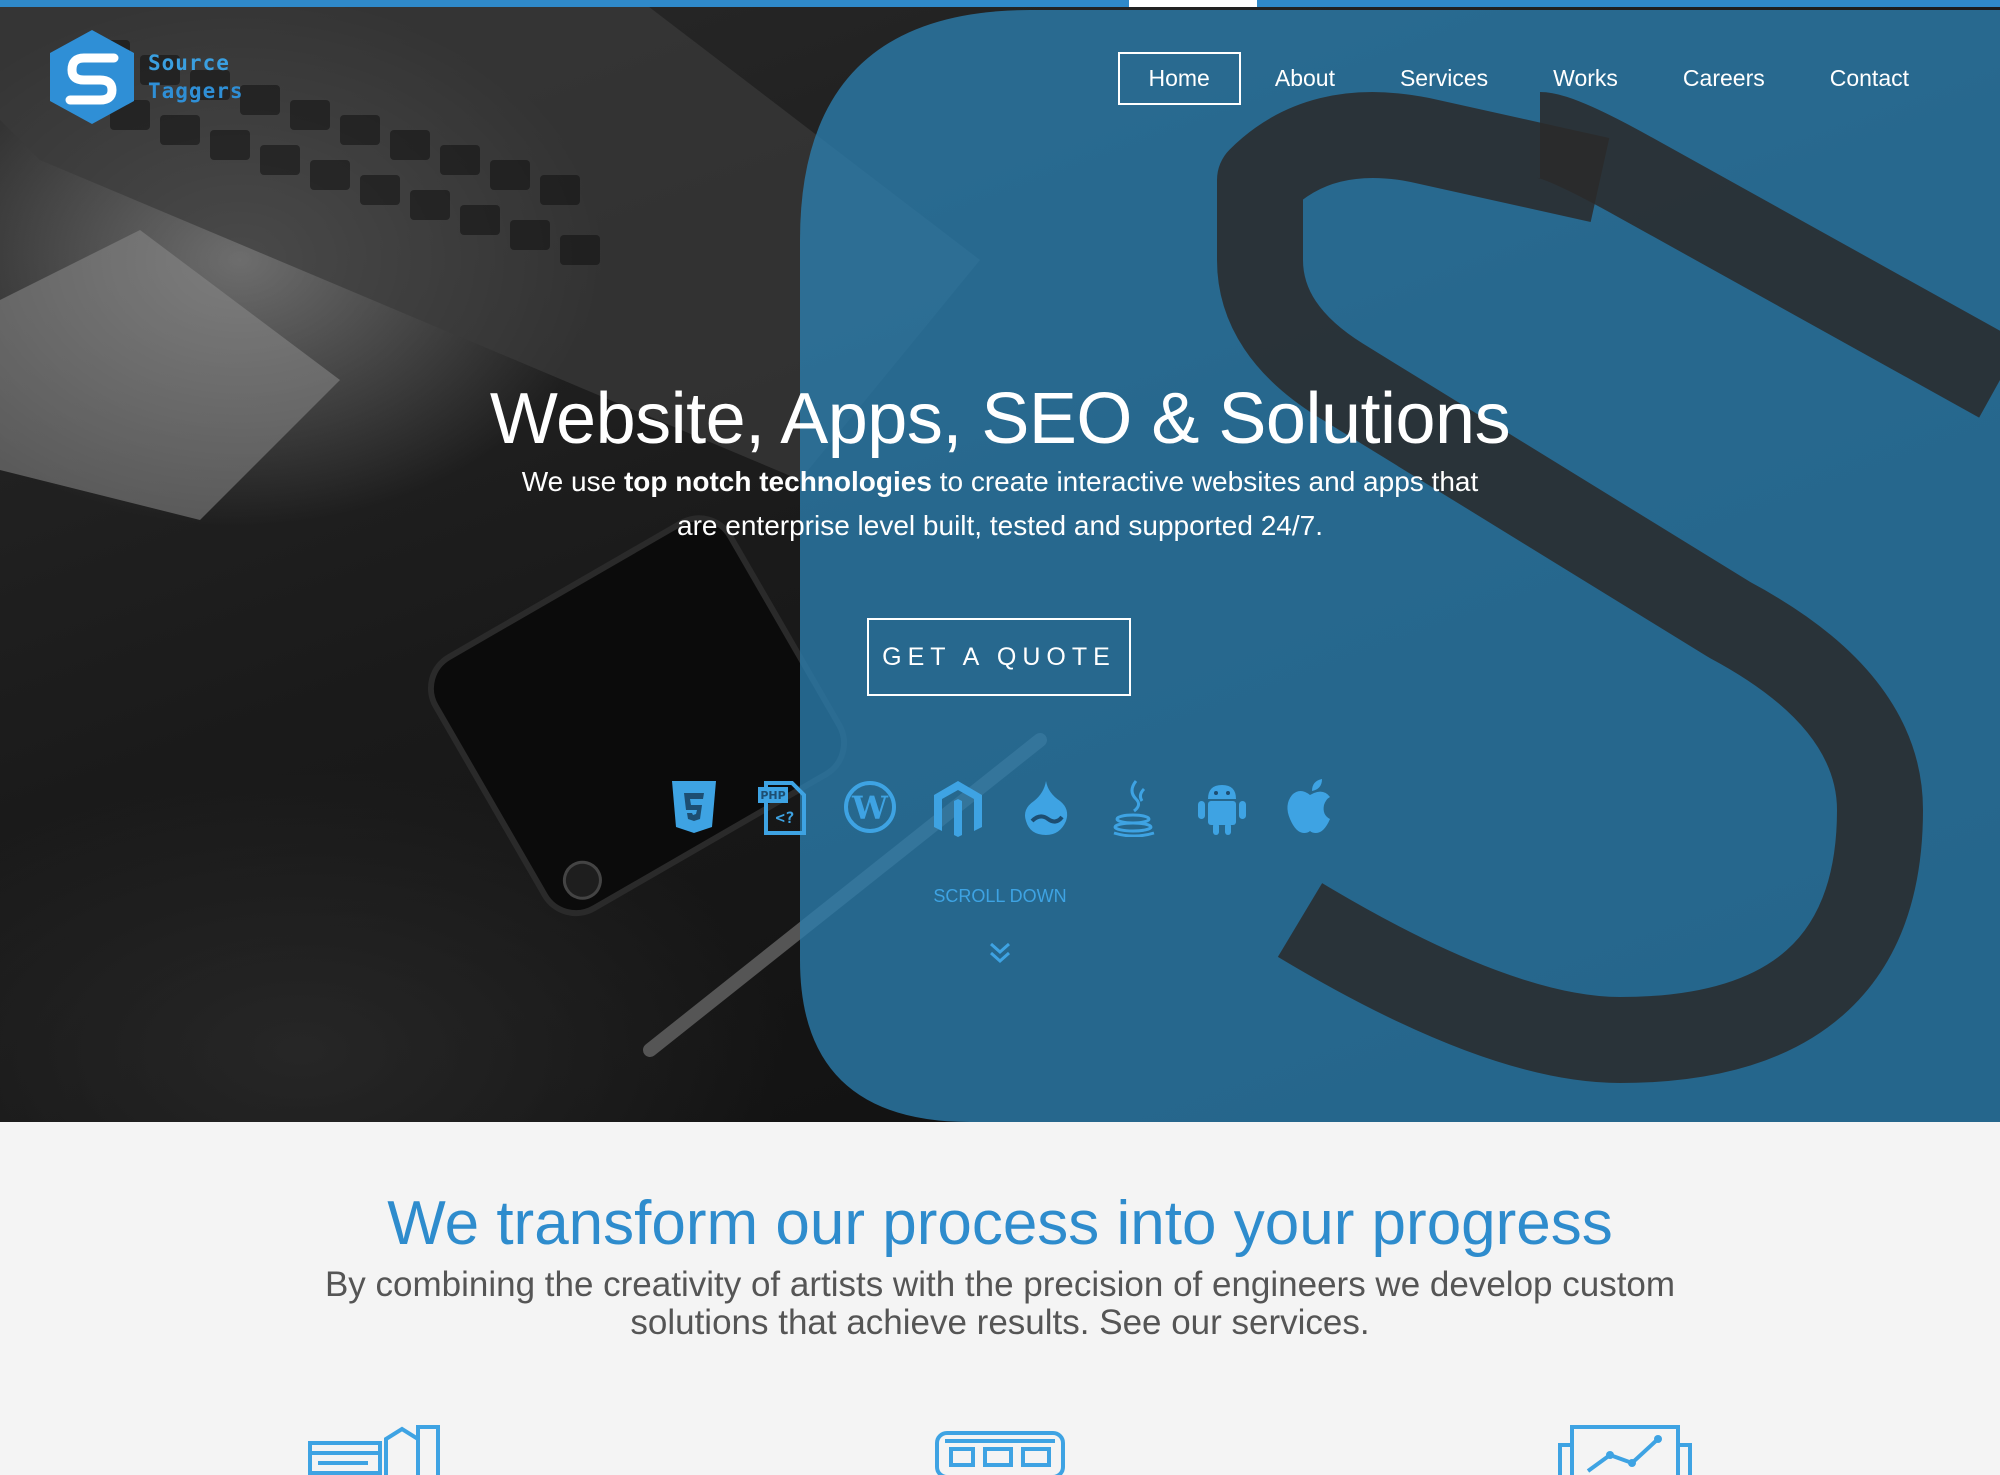  What do you see at coordinates (1305, 78) in the screenshot?
I see `nav-about: About` at bounding box center [1305, 78].